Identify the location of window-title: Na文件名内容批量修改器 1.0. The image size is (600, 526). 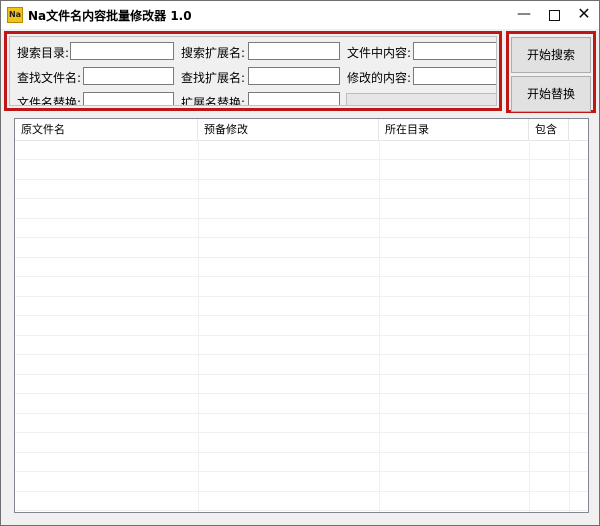
(110, 16).